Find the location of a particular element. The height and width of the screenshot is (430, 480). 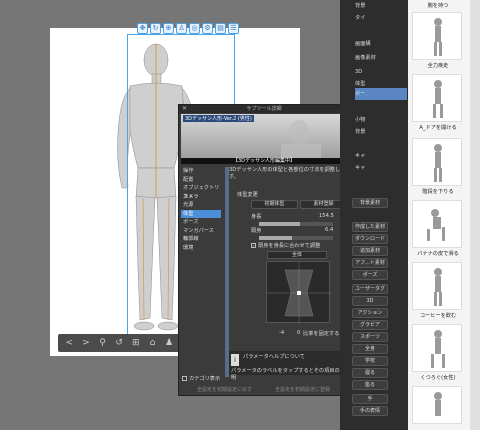

height-slider is located at coordinates (296, 224).